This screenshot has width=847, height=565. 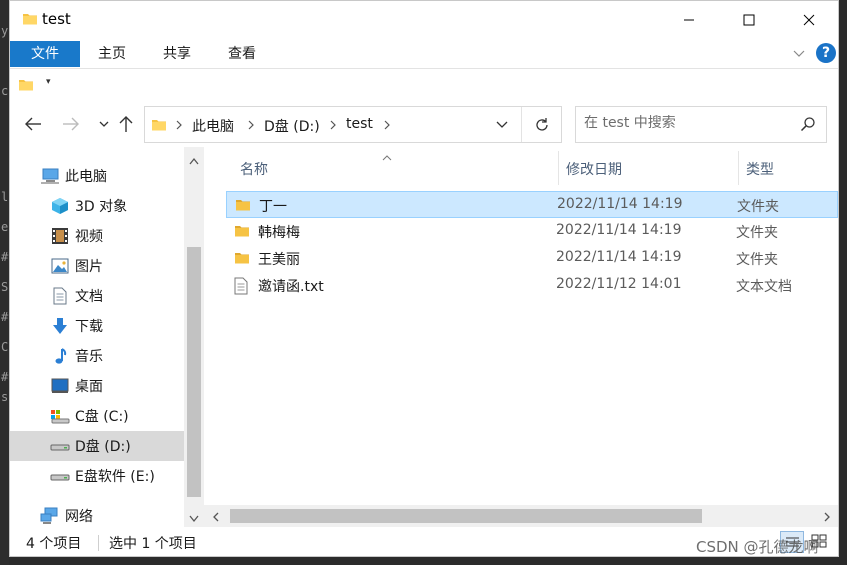 I want to click on file-type: 文本文档, so click(x=764, y=287).